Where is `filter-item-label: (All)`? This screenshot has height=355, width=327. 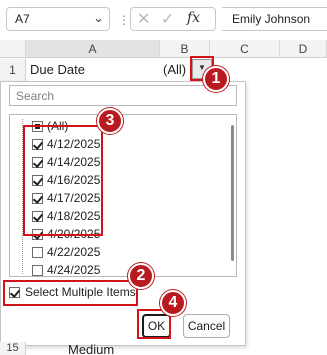
filter-item-label: (All) is located at coordinates (58, 126).